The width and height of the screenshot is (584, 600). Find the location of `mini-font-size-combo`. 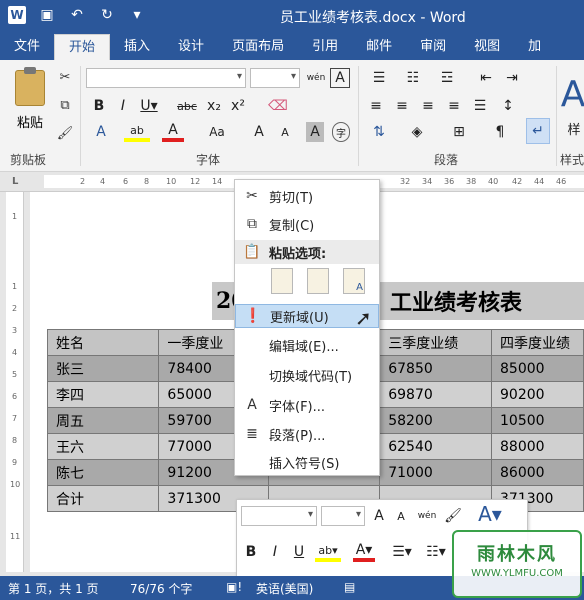

mini-font-size-combo is located at coordinates (343, 516).